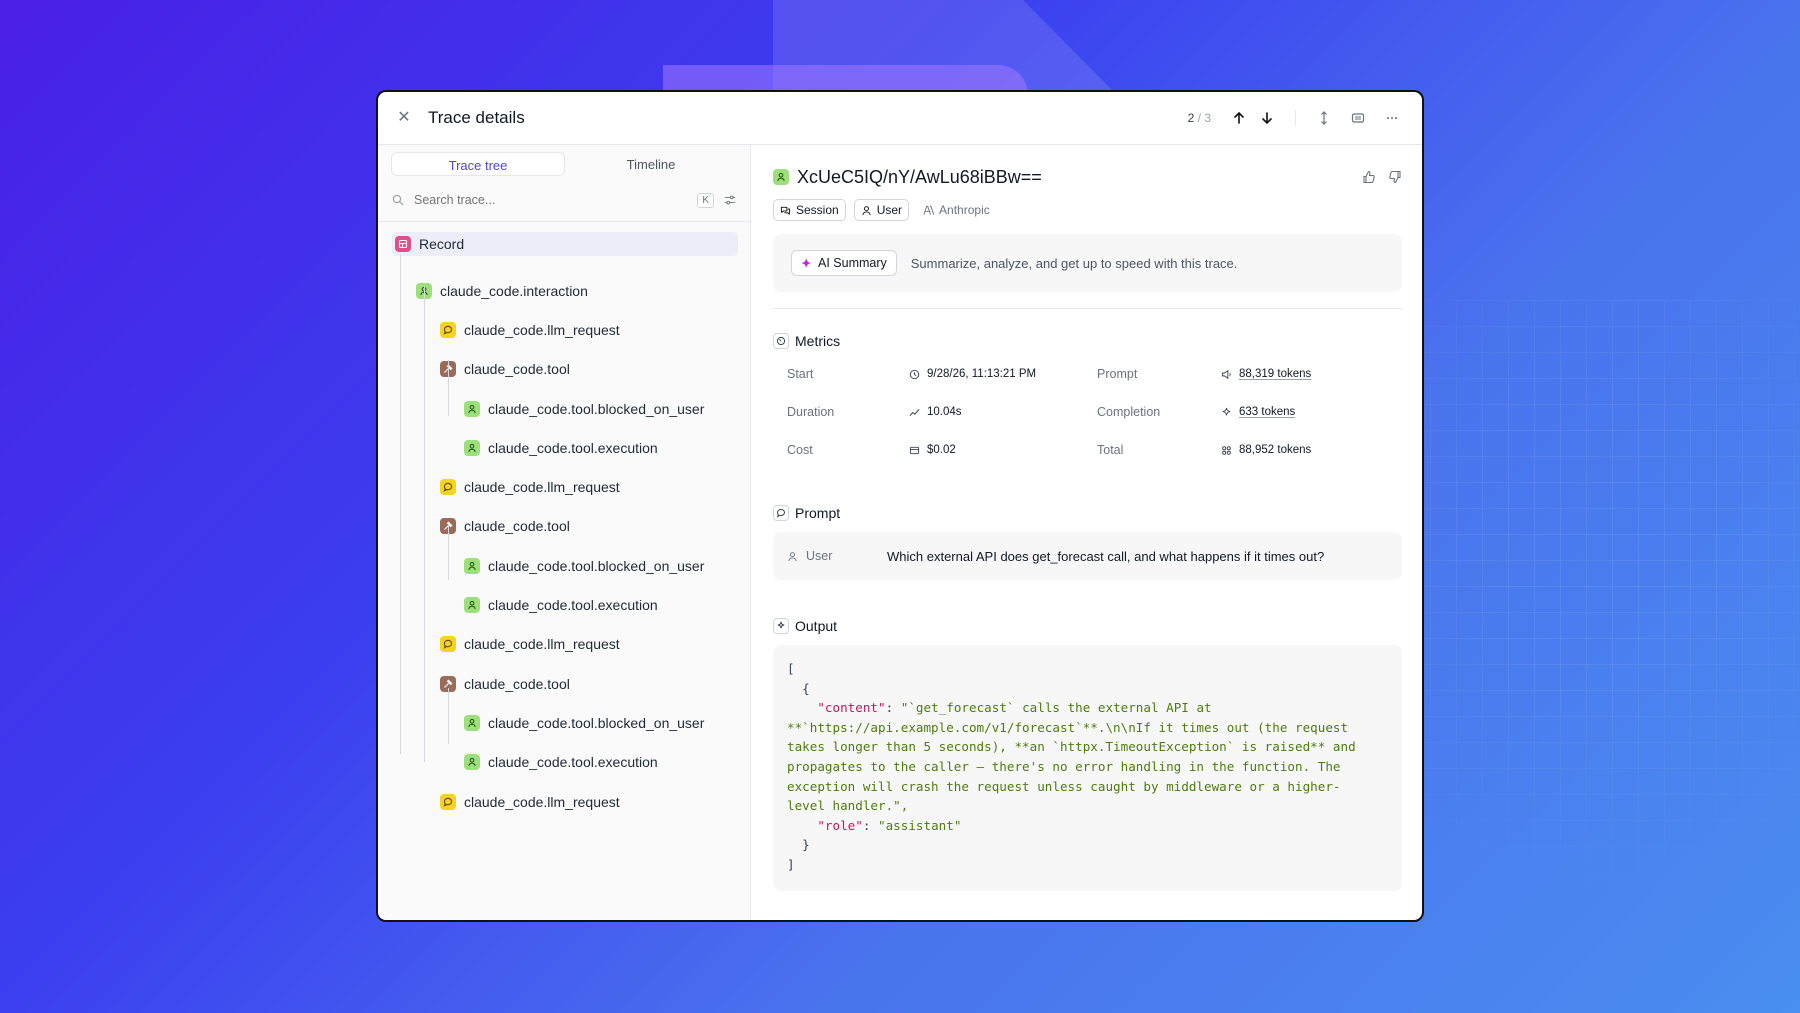  What do you see at coordinates (817, 210) in the screenshot?
I see `session-label: Session` at bounding box center [817, 210].